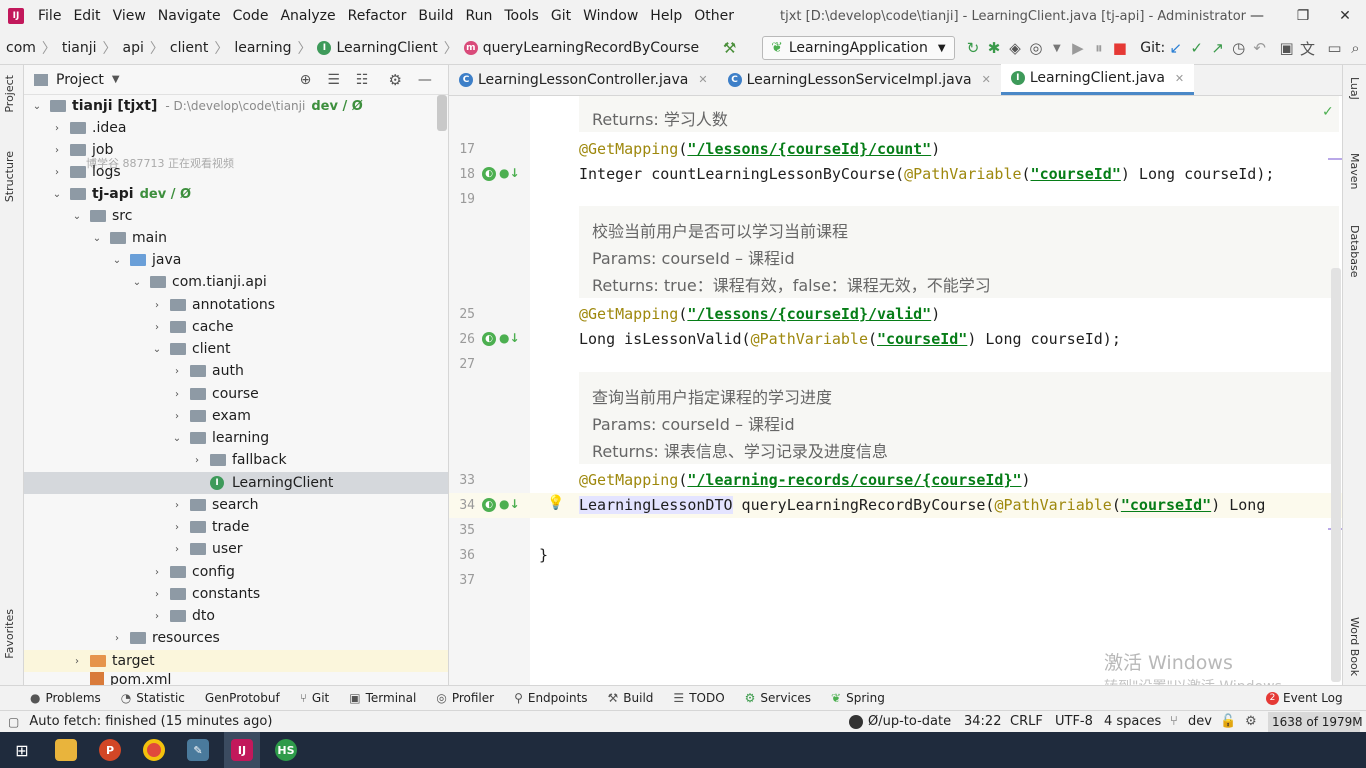 This screenshot has width=1366, height=768. I want to click on implementation-icon: ●↓, so click(509, 173).